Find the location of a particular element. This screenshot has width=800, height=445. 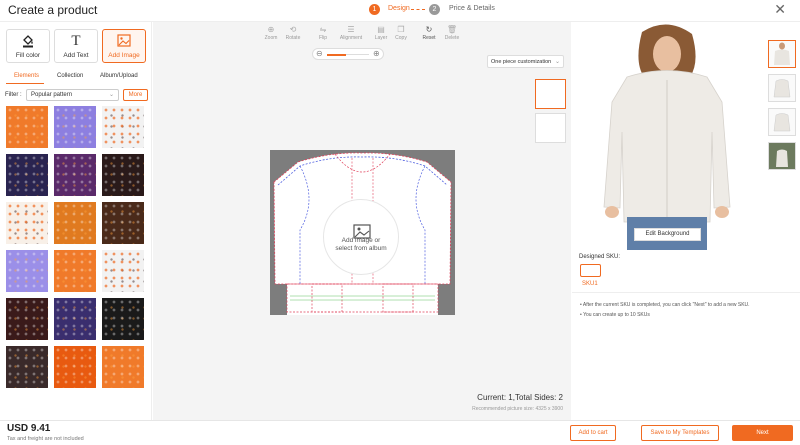

save-to-templates-button: Save to My Templates is located at coordinates (680, 433).